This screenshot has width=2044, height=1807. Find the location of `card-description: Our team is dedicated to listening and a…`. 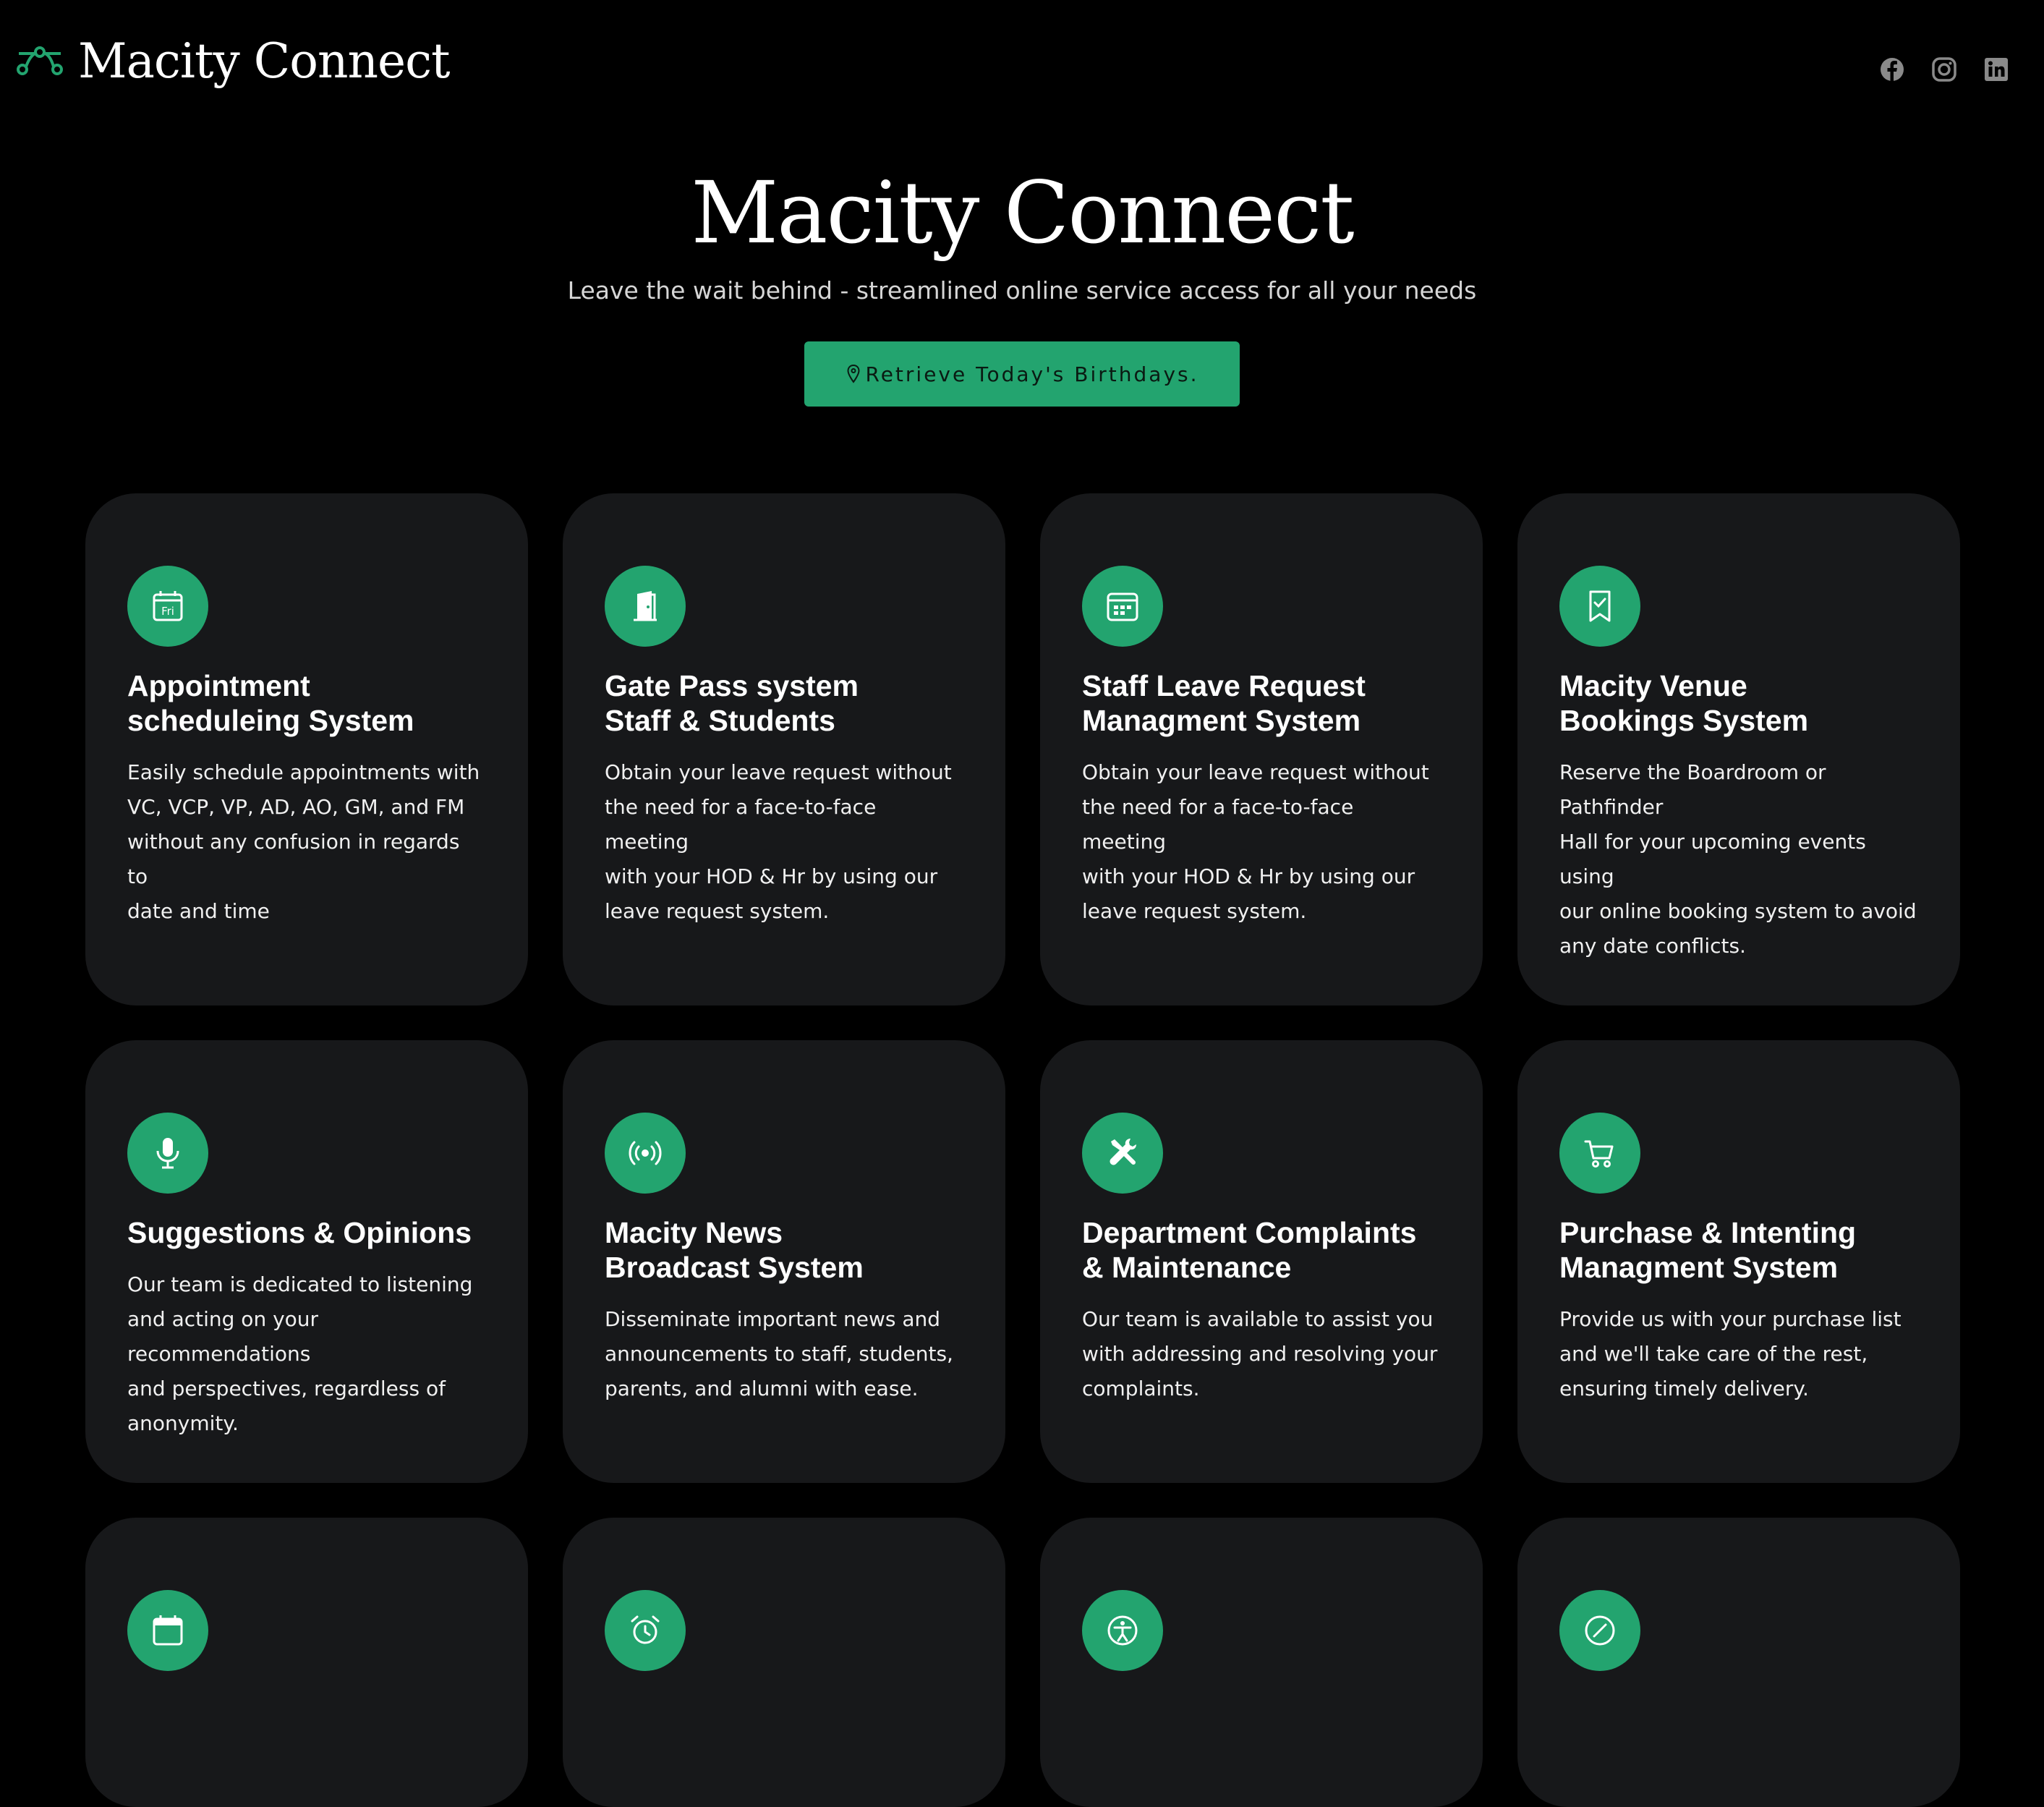

card-description: Our team is dedicated to listening and a… is located at coordinates (300, 1353).